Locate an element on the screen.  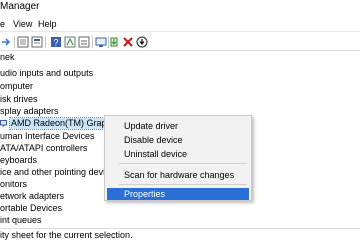
disable-icon is located at coordinates (142, 42).